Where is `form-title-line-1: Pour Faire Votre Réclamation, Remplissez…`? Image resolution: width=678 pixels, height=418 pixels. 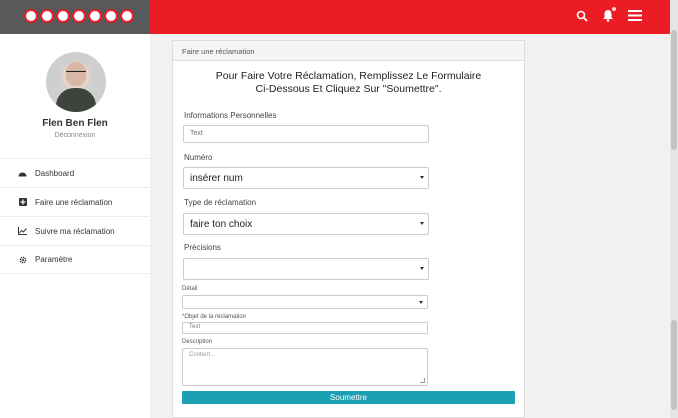
form-title-line-1: Pour Faire Votre Réclamation, Remplissez… is located at coordinates (348, 76).